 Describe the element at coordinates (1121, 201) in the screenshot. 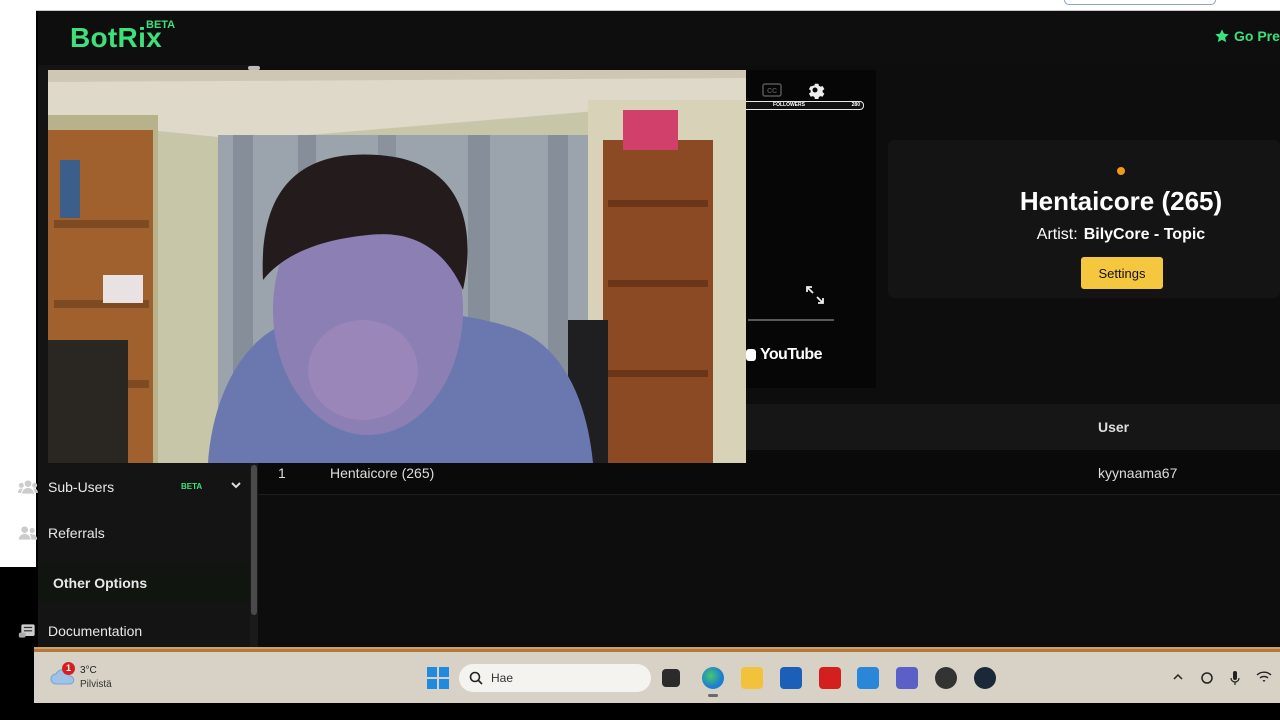

I see `now-playing-title: Hentaicore (265)` at that location.